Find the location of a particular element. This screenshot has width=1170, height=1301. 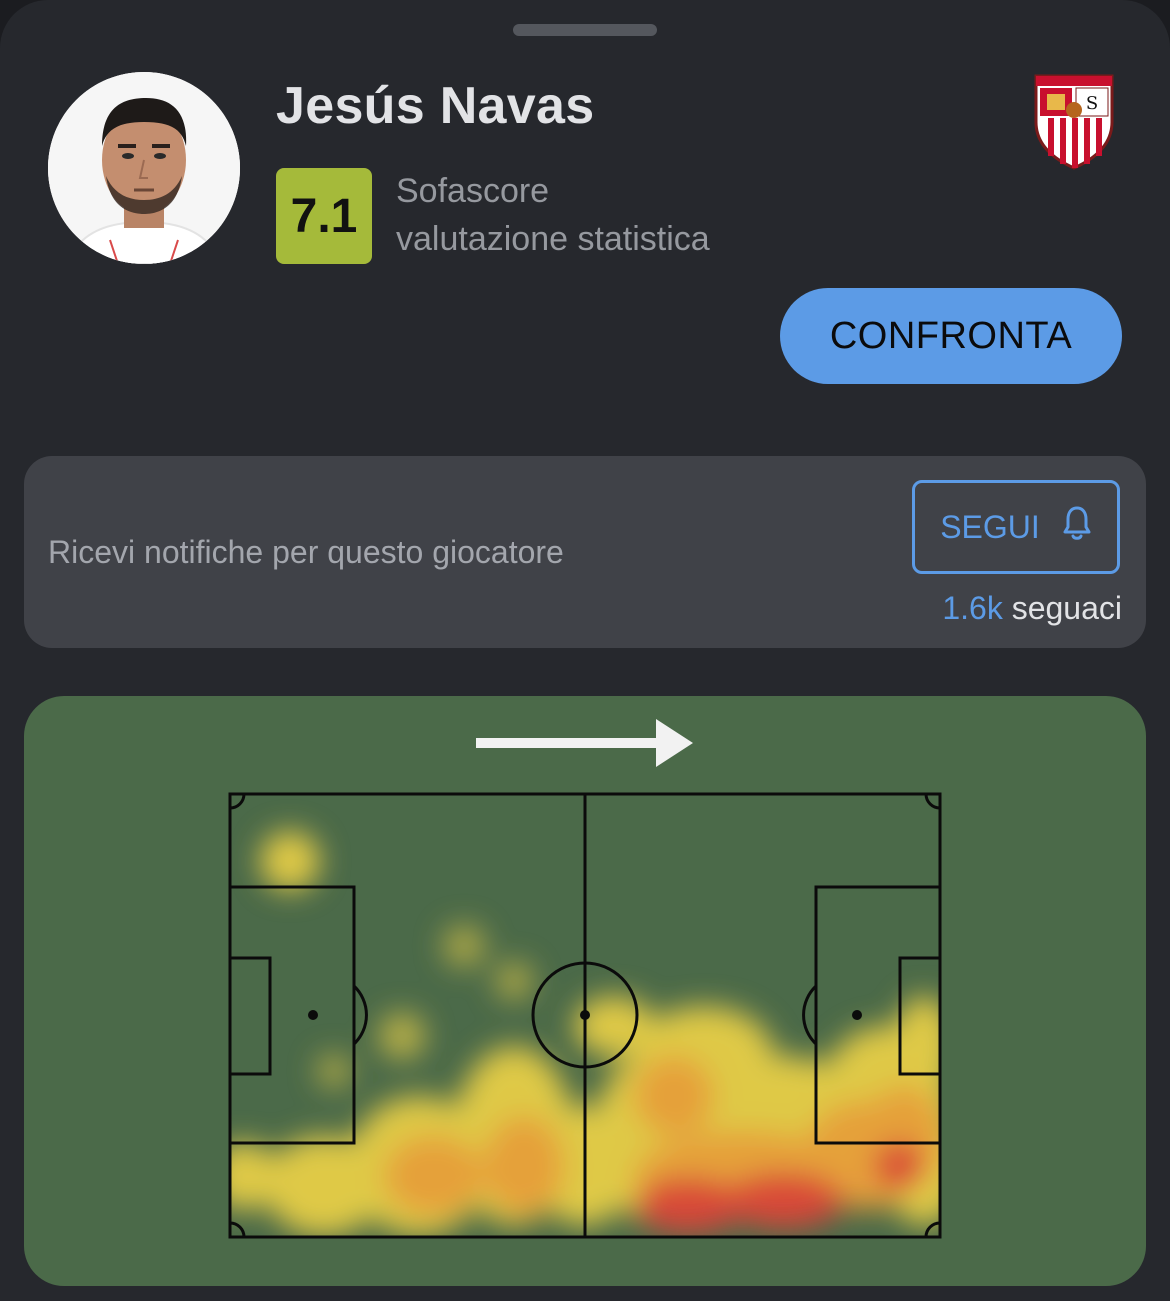

followers-count: 1.6k seguaci is located at coordinates (1032, 608).